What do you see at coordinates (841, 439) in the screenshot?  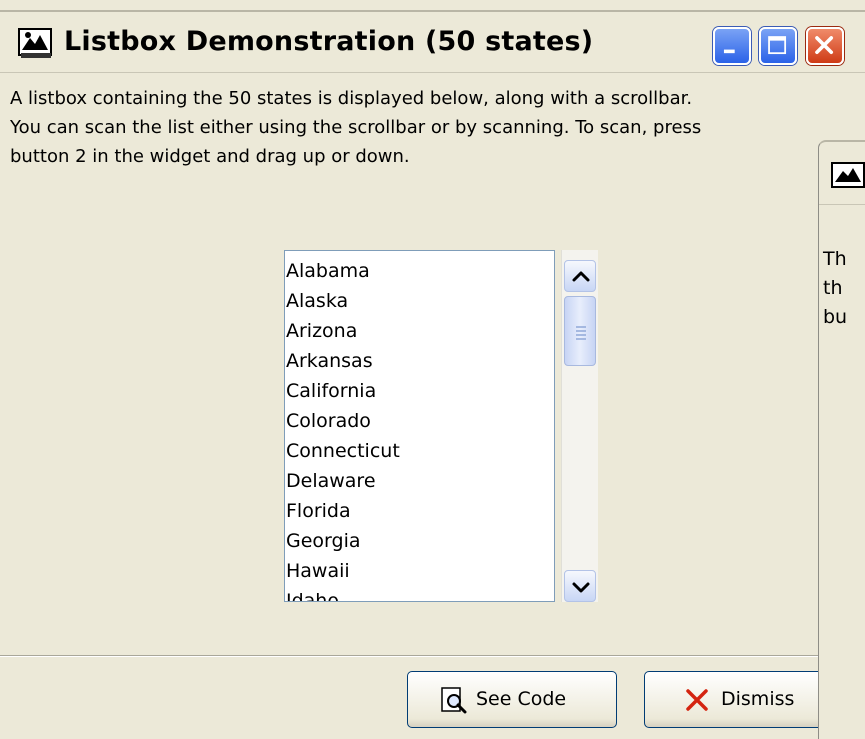 I see `background-window: Th th bu` at bounding box center [841, 439].